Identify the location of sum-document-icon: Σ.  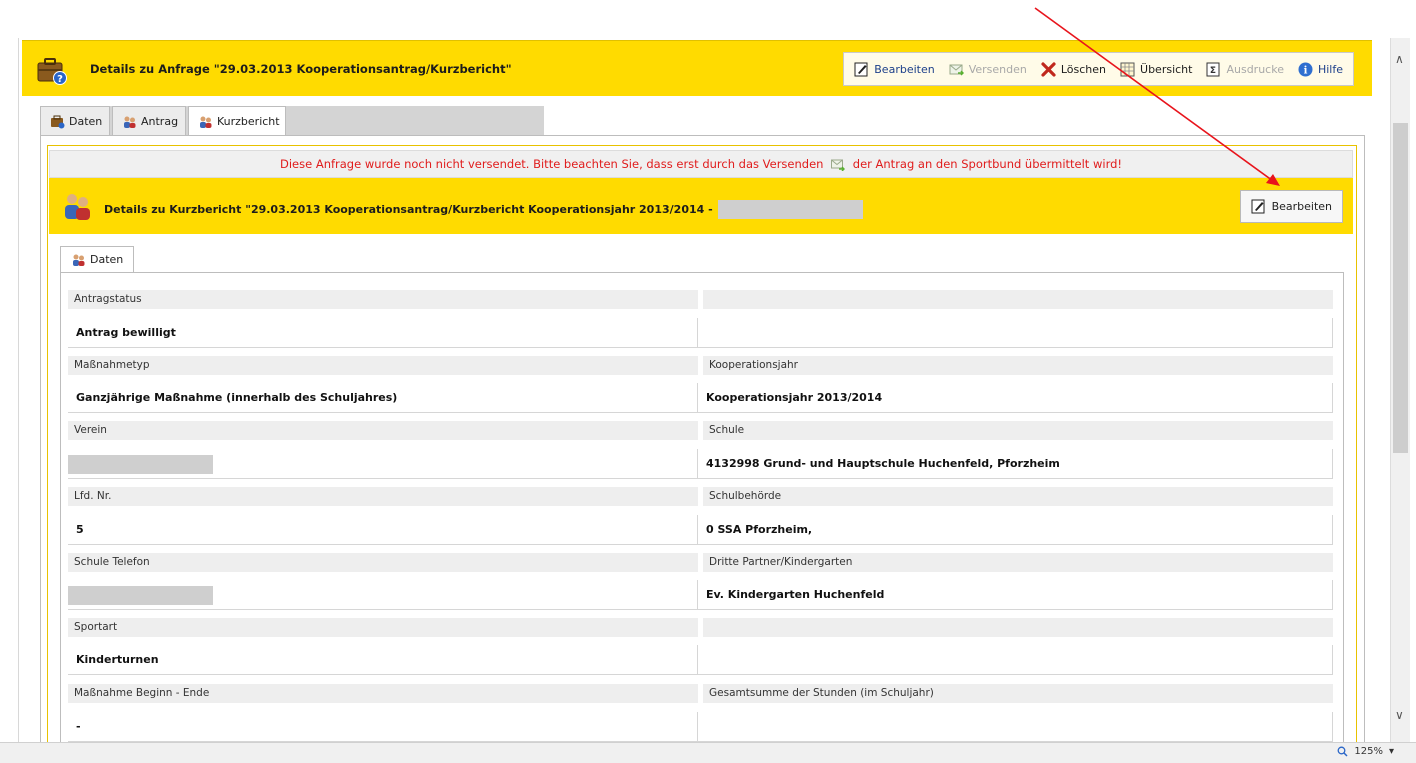
(1213, 69).